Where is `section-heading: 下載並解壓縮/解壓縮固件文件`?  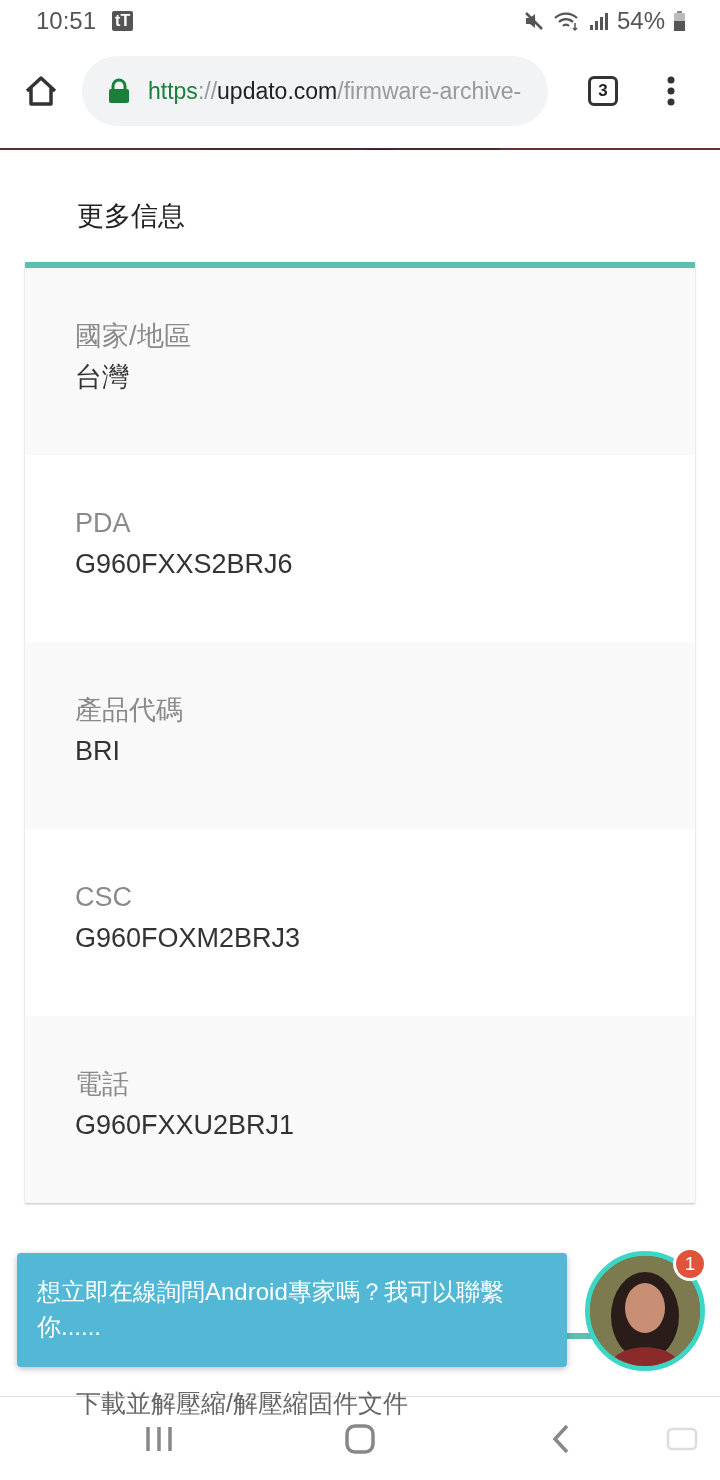 section-heading: 下載並解壓縮/解壓縮固件文件 is located at coordinates (242, 1403).